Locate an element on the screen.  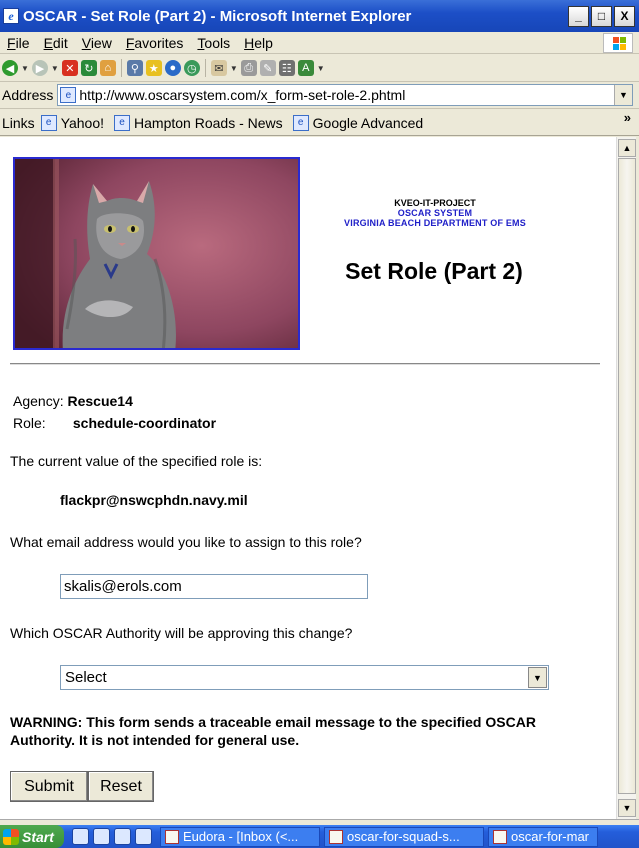
edit-icon: ✎ is located at coordinates (267, 68).